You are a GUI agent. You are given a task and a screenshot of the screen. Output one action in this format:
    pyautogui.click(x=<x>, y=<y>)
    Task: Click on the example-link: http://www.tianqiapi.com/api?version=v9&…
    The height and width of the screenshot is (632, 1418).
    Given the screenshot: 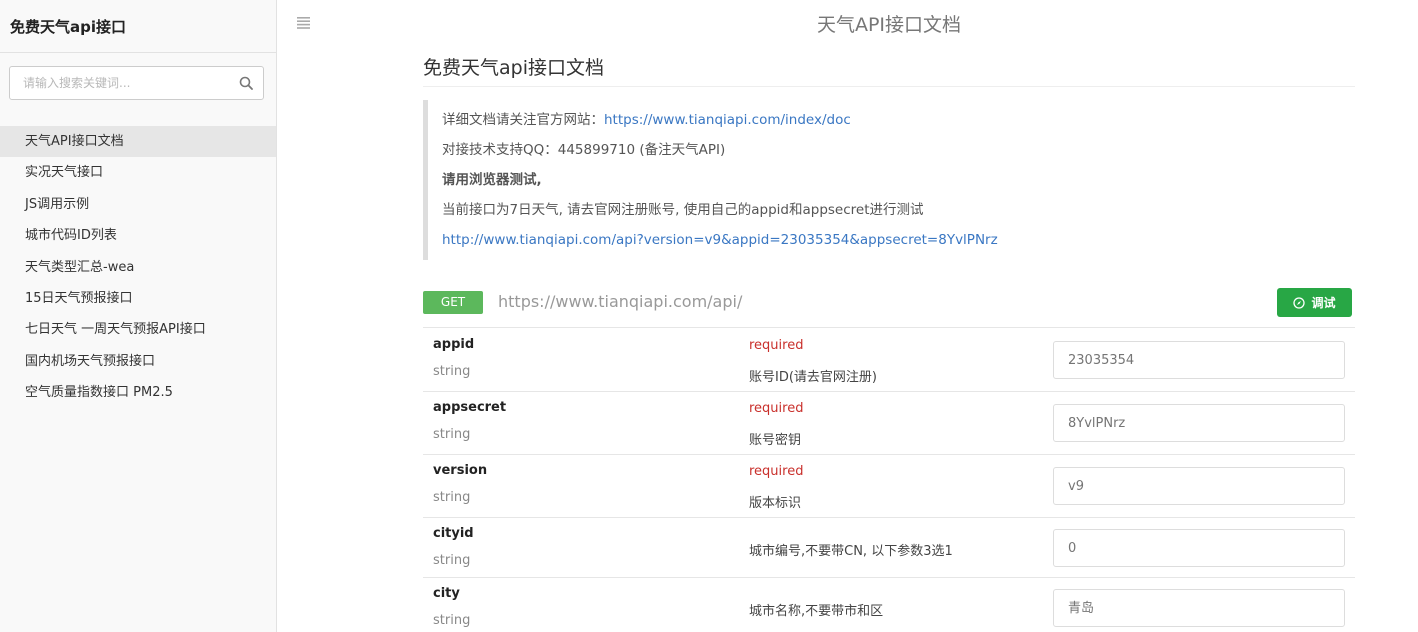 What is the action you would take?
    pyautogui.click(x=720, y=240)
    